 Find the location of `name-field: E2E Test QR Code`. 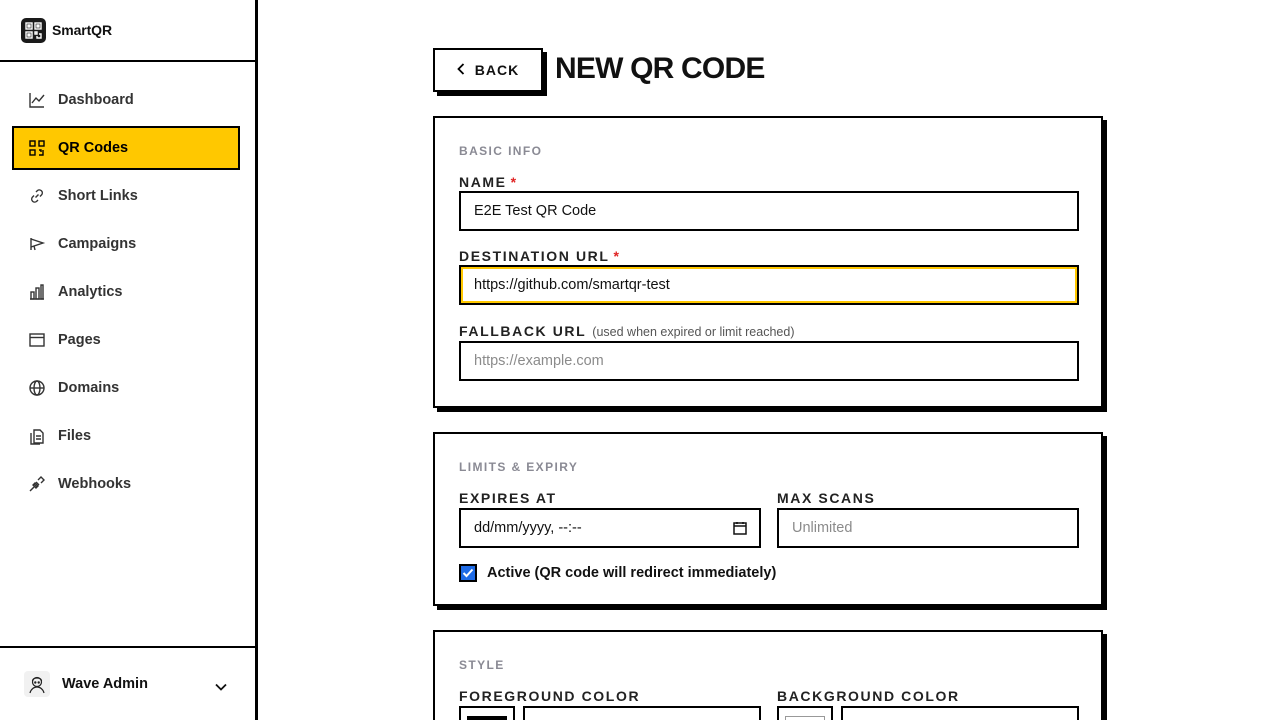

name-field: E2E Test QR Code is located at coordinates (769, 211).